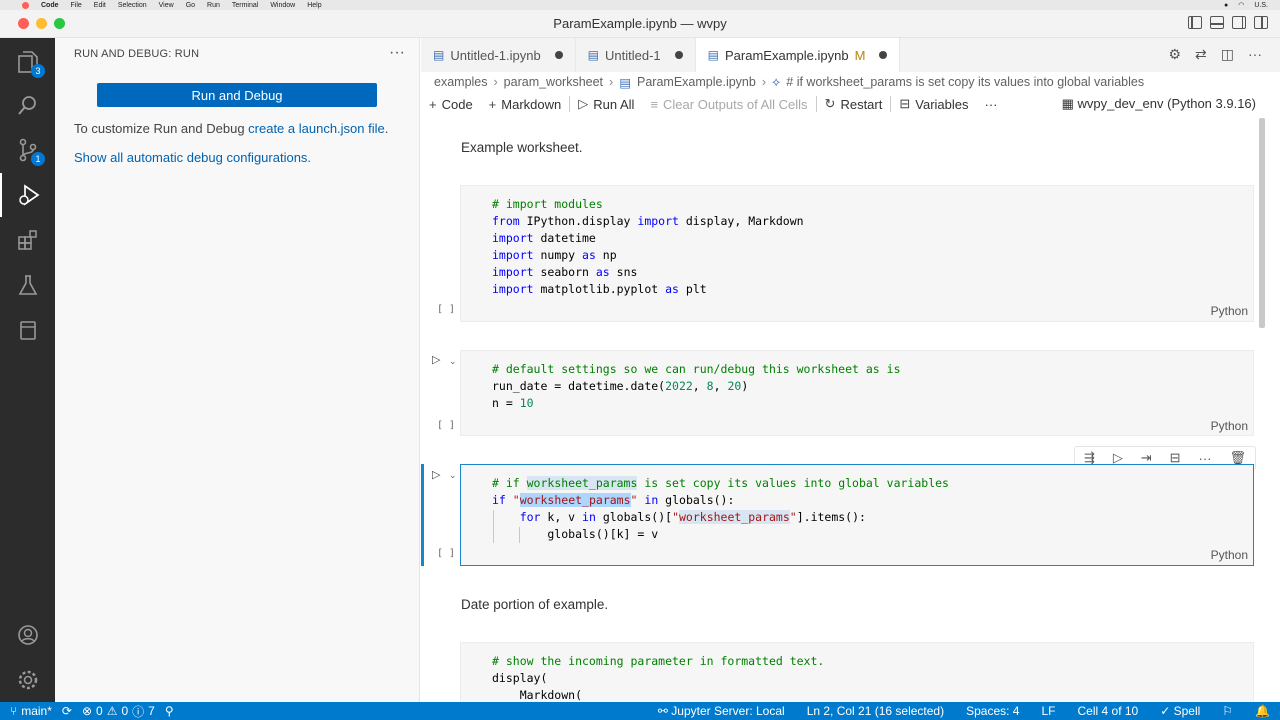 The height and width of the screenshot is (720, 1280). What do you see at coordinates (27, 680) in the screenshot?
I see `manage-gear-icon` at bounding box center [27, 680].